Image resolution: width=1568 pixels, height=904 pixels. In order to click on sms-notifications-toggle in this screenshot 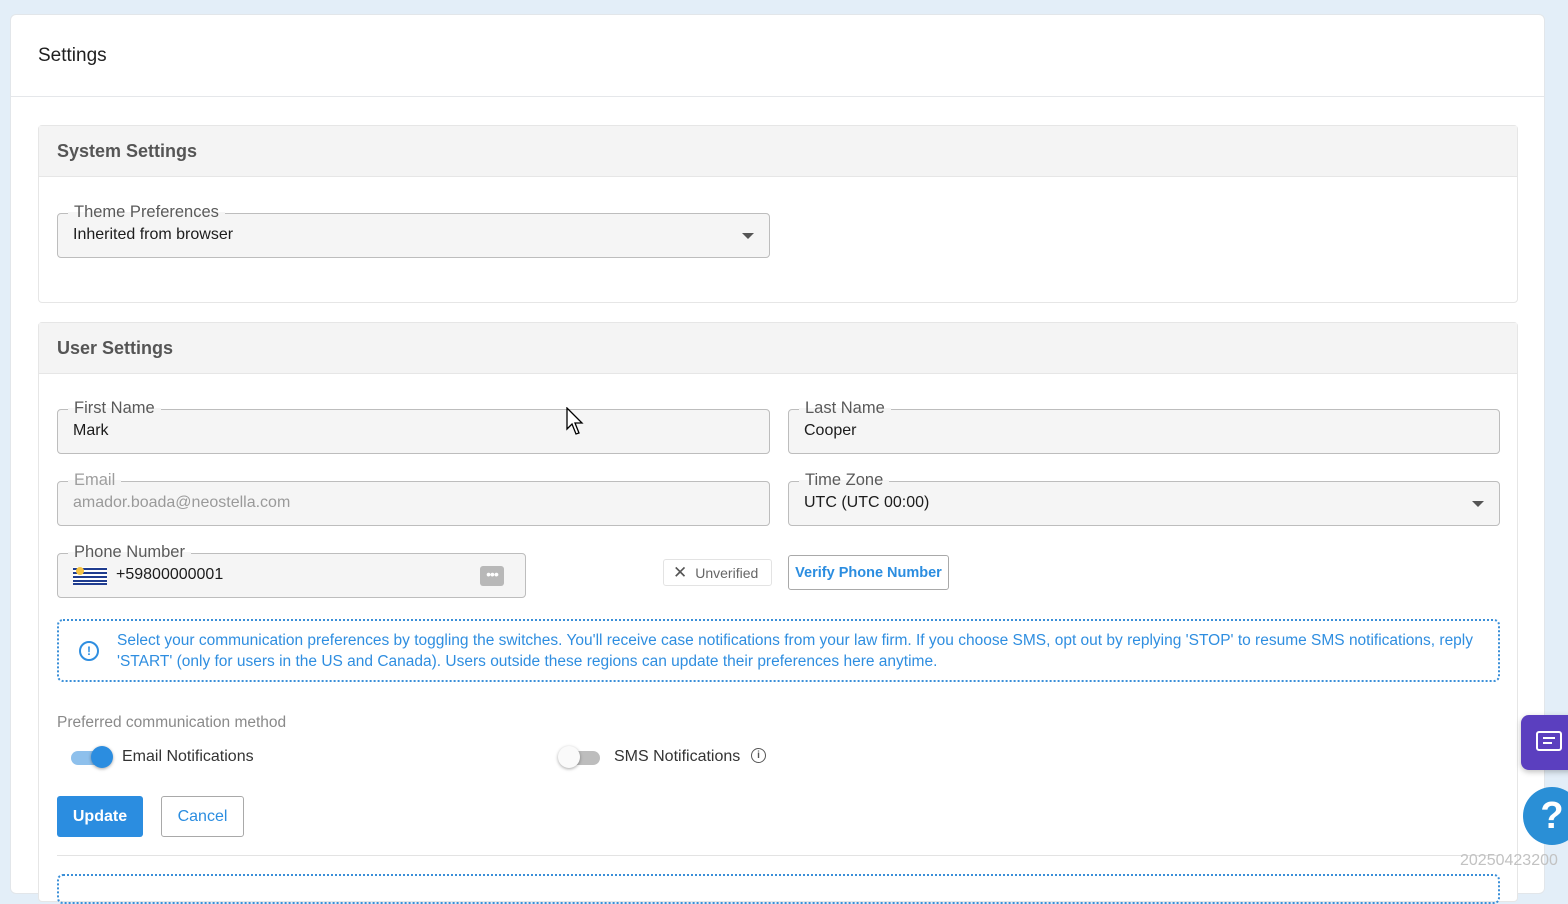, I will do `click(580, 757)`.